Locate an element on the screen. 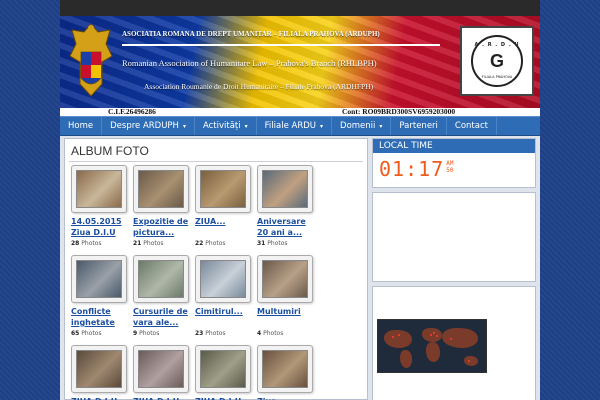 The height and width of the screenshot is (400, 600). album-photo-count: 4 Photos is located at coordinates (286, 333).